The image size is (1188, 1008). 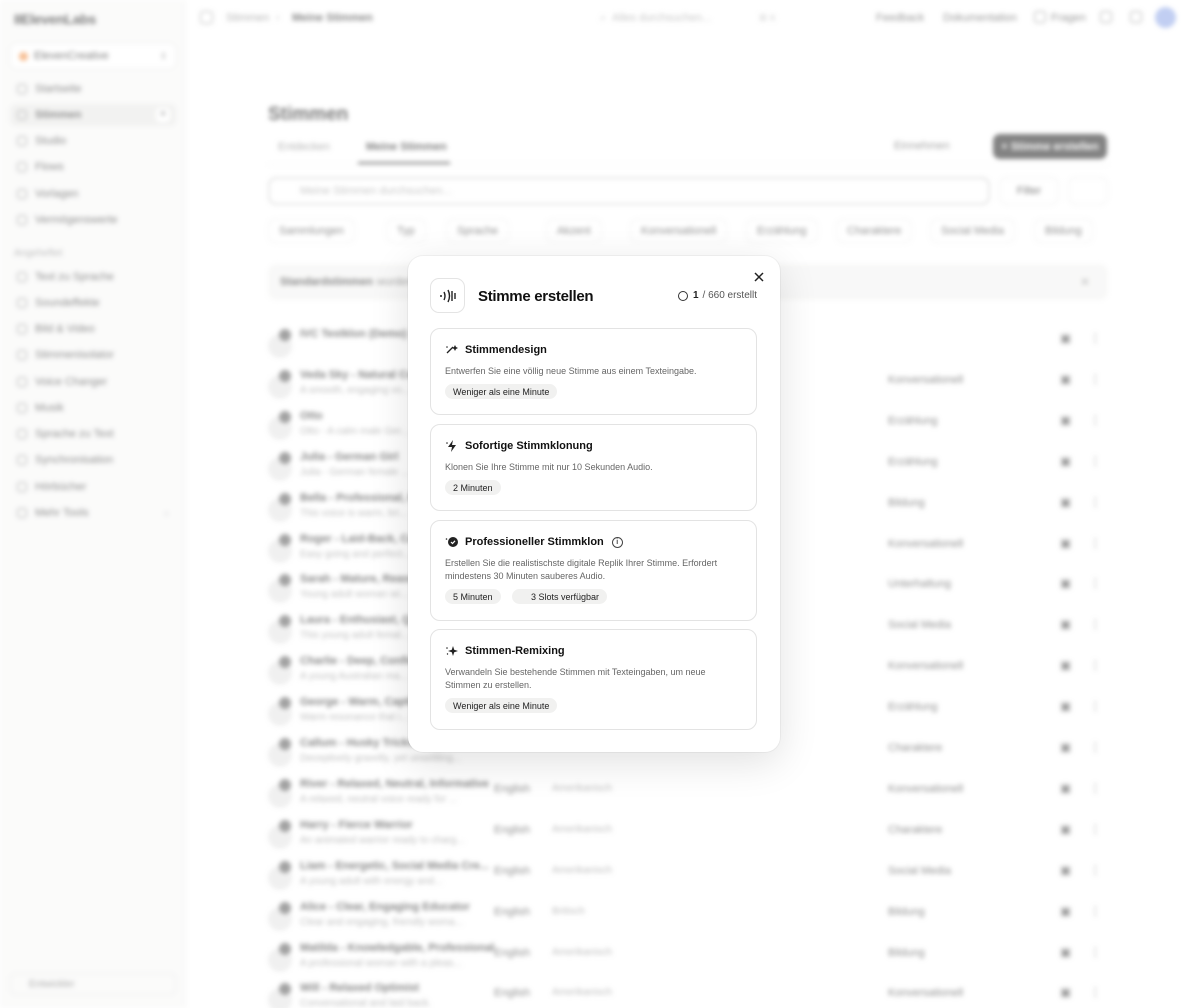 I want to click on slots-badge: 3 Slots verfügbar, so click(x=560, y=596).